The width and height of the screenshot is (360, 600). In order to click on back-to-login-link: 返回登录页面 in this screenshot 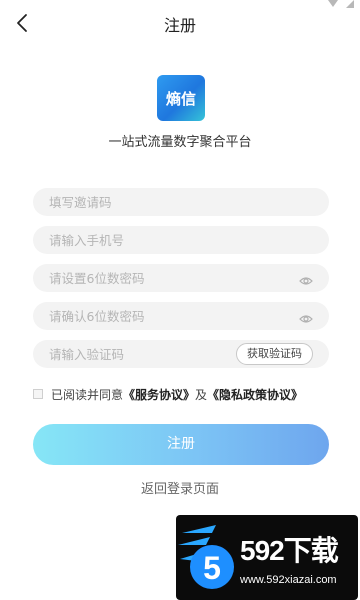, I will do `click(180, 487)`.